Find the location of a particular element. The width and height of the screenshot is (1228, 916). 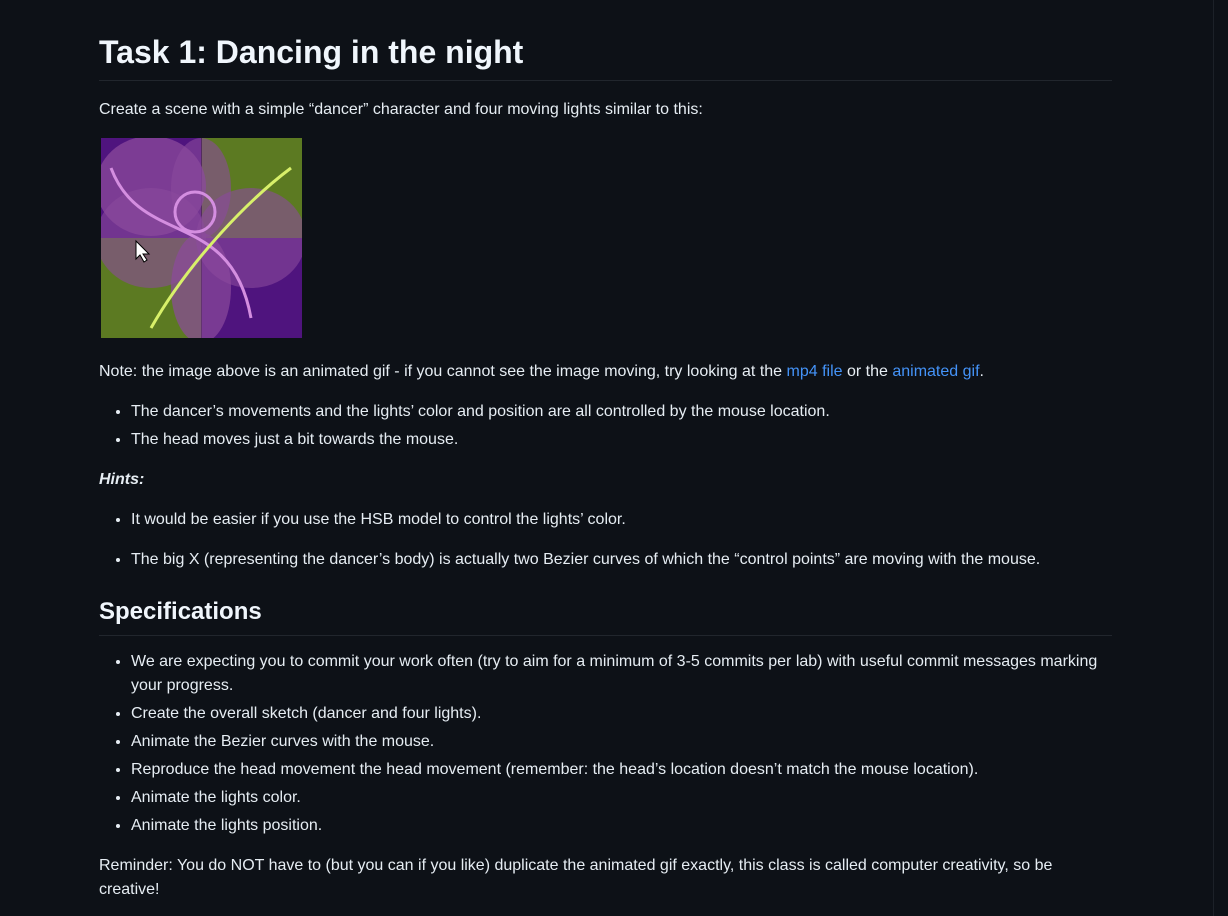

specifications-heading: Specifications is located at coordinates (605, 616).